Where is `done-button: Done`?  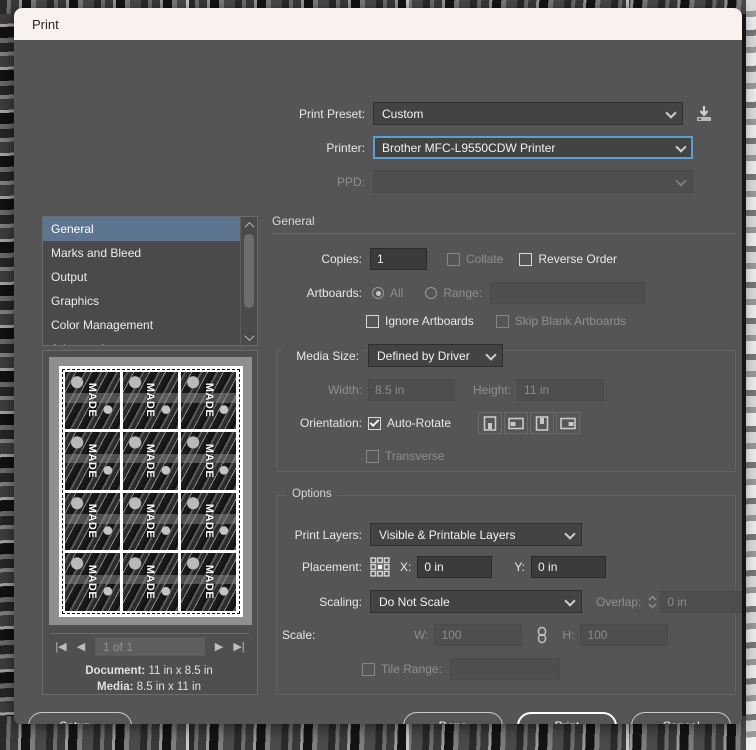 done-button: Done is located at coordinates (453, 718).